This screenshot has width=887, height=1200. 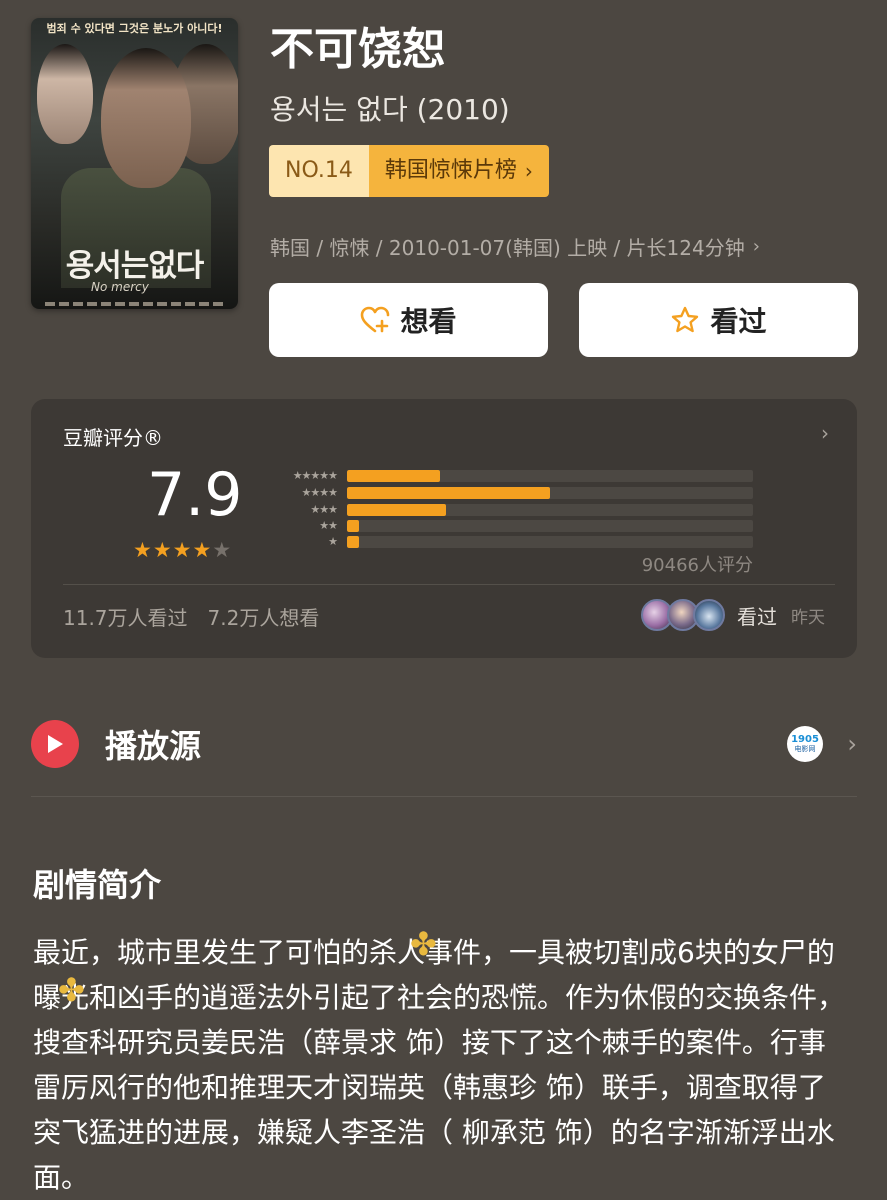 I want to click on rank-list-label: 韩国惊悚片榜, so click(x=450, y=170).